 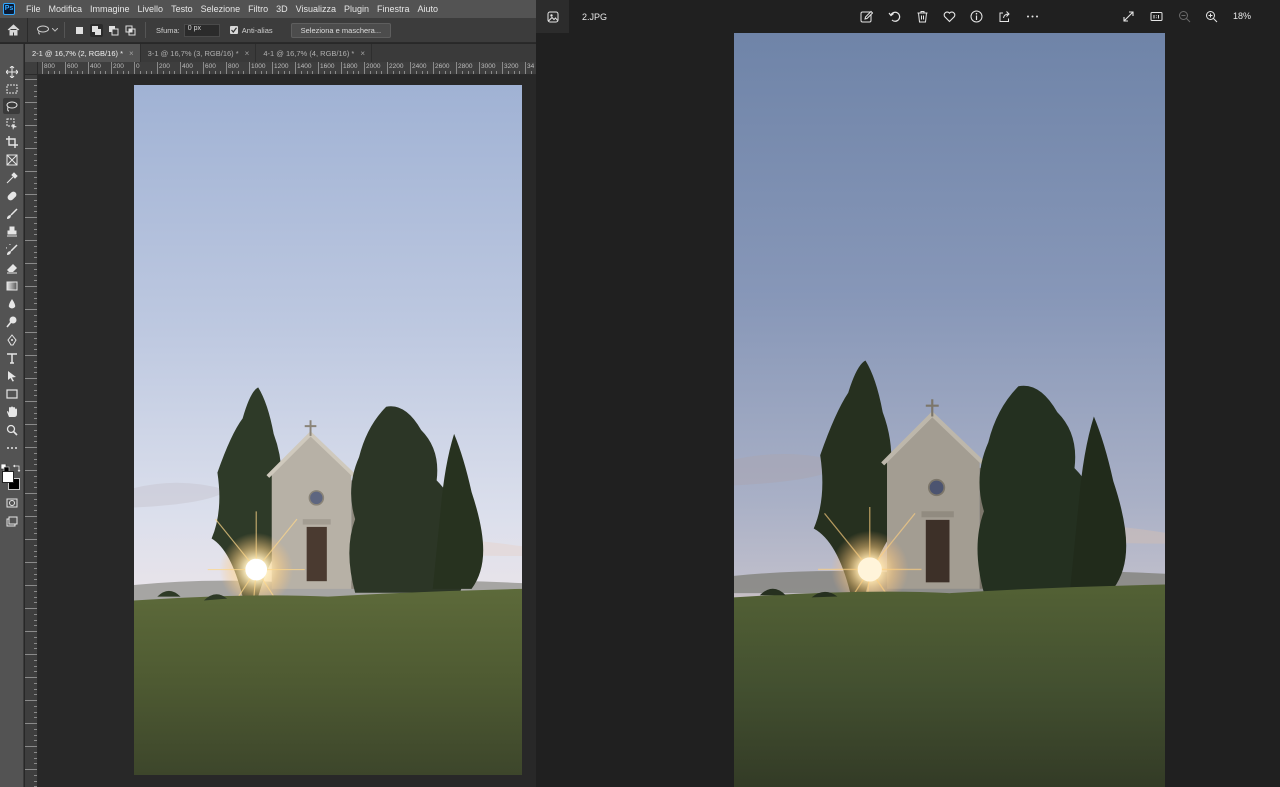 What do you see at coordinates (949, 16) in the screenshot?
I see `favorite-icon` at bounding box center [949, 16].